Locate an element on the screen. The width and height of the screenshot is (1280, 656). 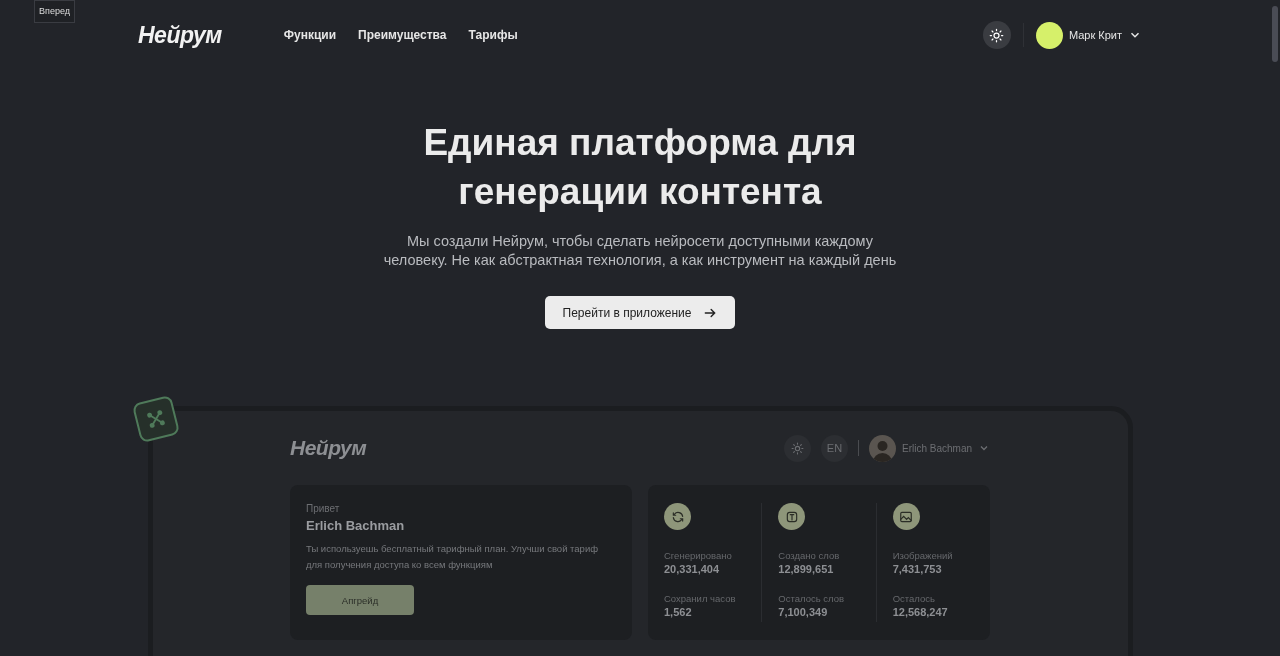
plan-description: Ты используешь бесплатный тарифный план. Улучши свой тариф для получения доступа ко всем функциям is located at coordinates (453, 557).